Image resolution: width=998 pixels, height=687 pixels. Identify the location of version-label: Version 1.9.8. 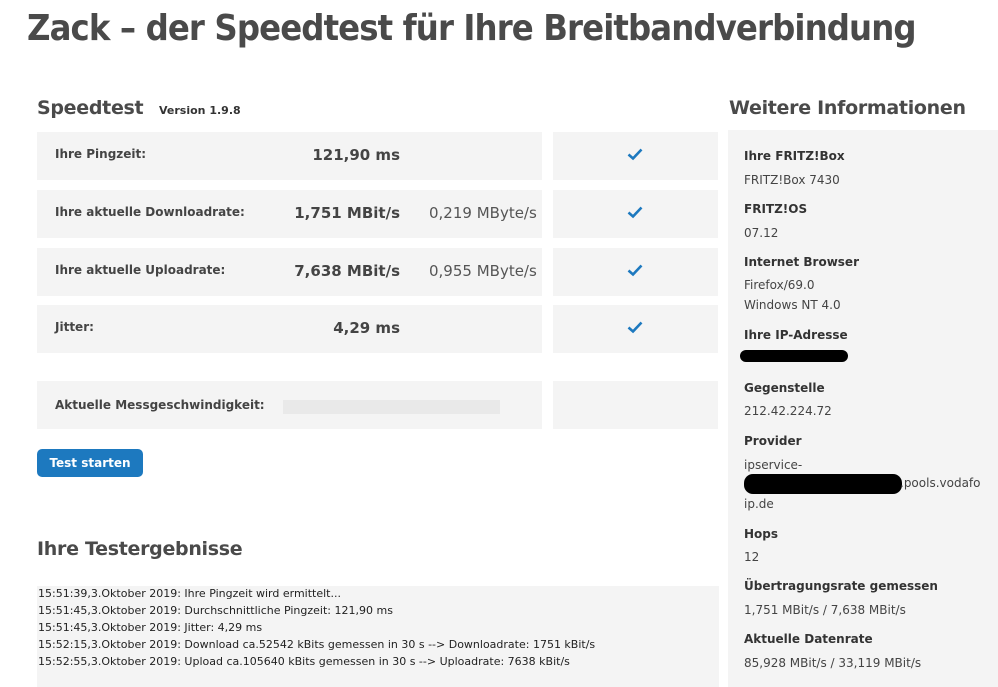
(200, 110).